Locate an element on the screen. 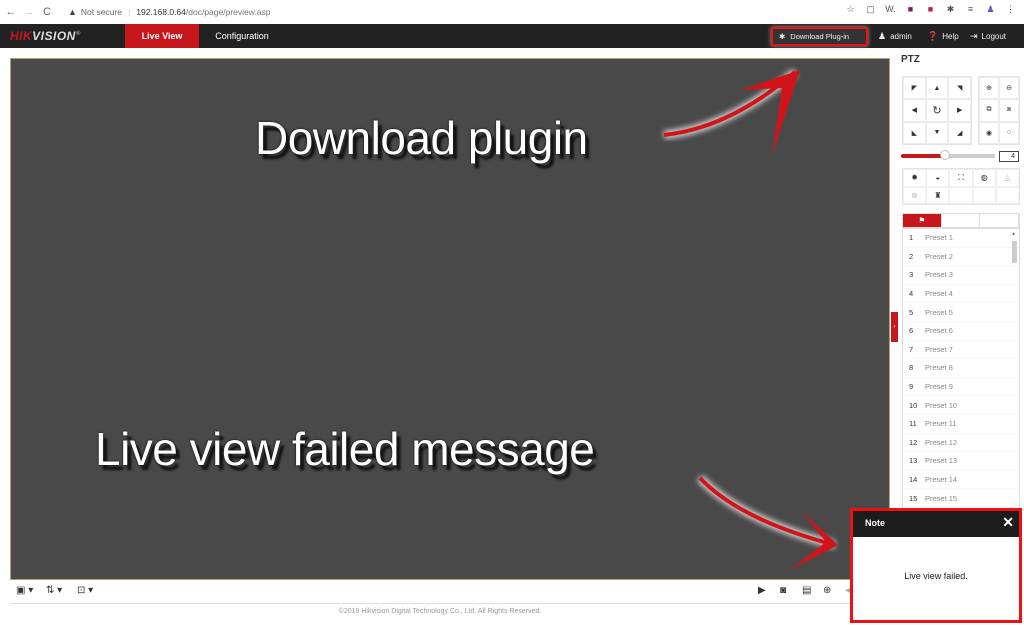 The height and width of the screenshot is (625, 1024). preset-item: 13 Preset 13 is located at coordinates (961, 461).